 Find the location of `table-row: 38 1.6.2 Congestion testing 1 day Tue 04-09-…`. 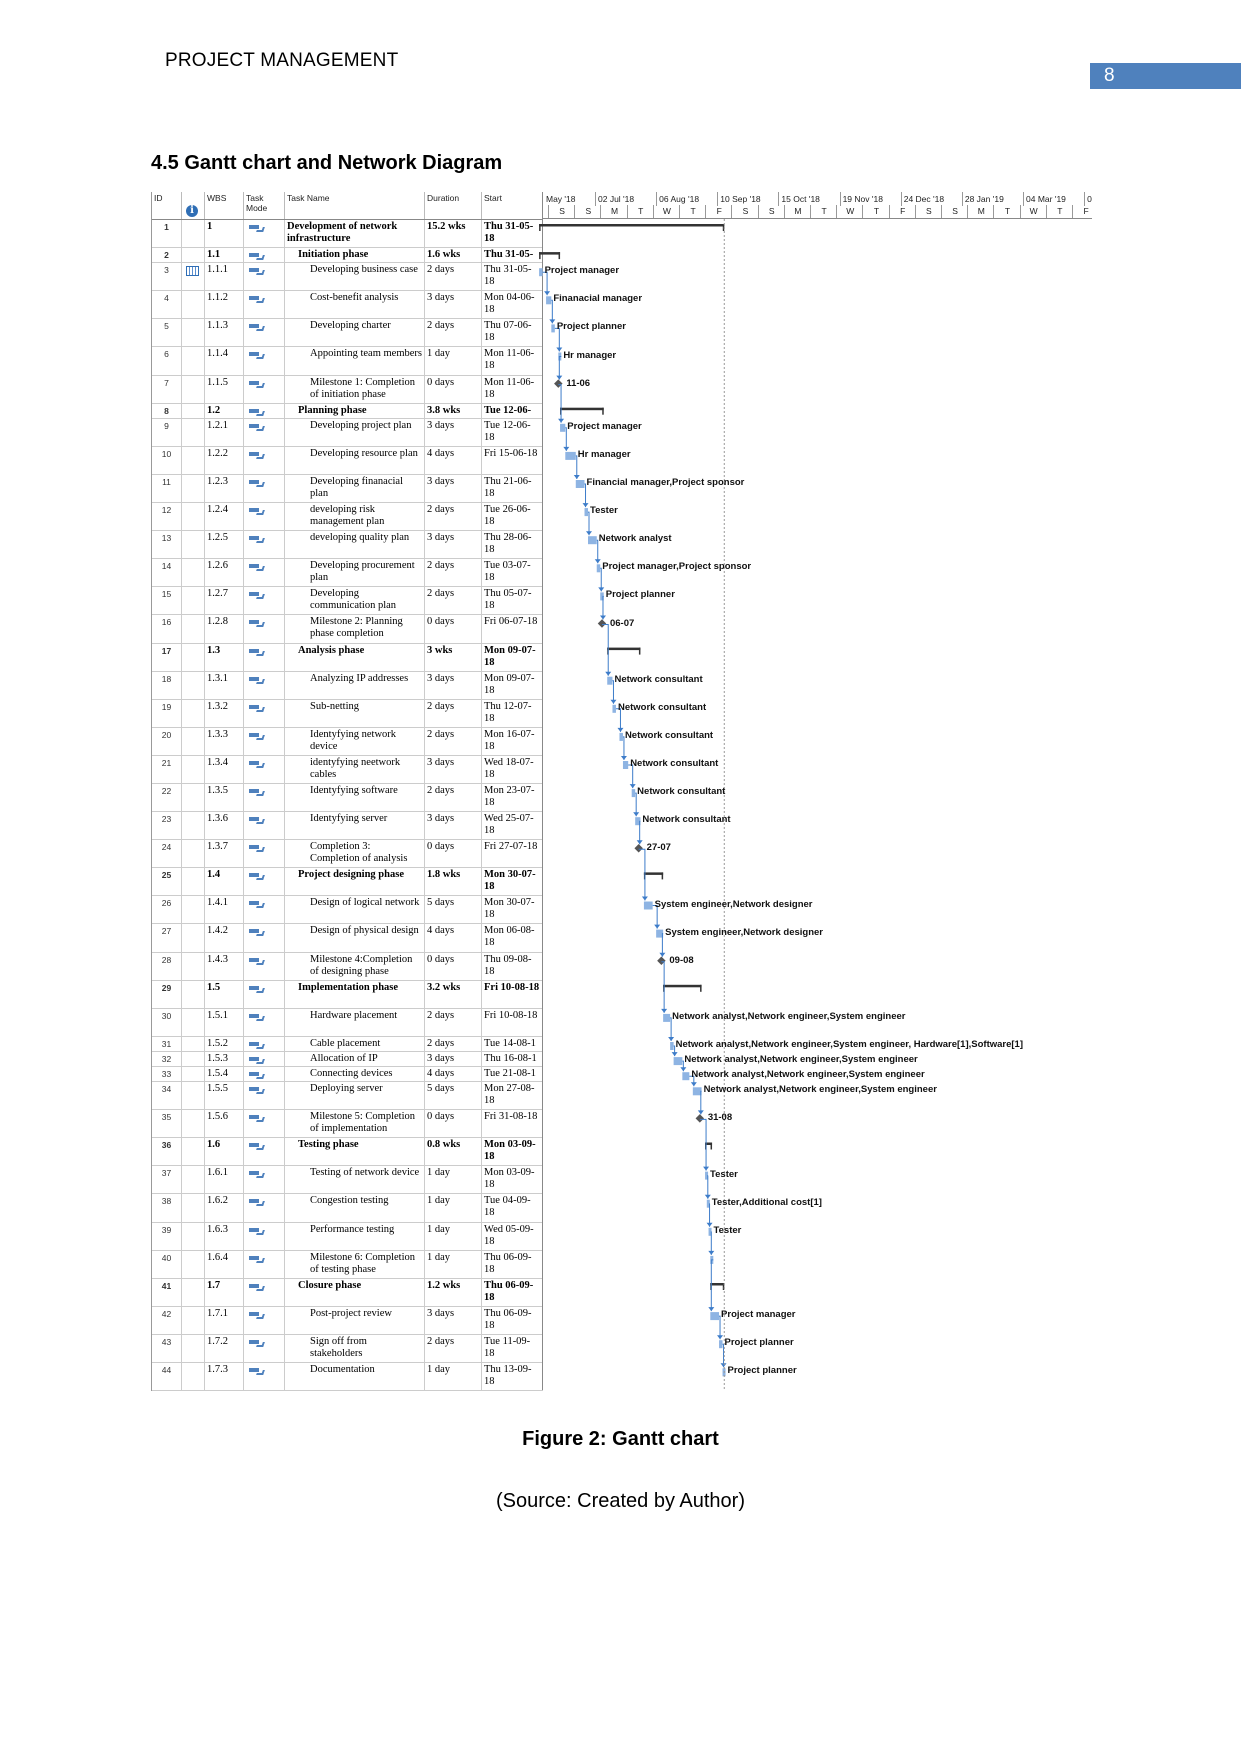

table-row: 38 1.6.2 Congestion testing 1 day Tue 04-09-… is located at coordinates (347, 1208).